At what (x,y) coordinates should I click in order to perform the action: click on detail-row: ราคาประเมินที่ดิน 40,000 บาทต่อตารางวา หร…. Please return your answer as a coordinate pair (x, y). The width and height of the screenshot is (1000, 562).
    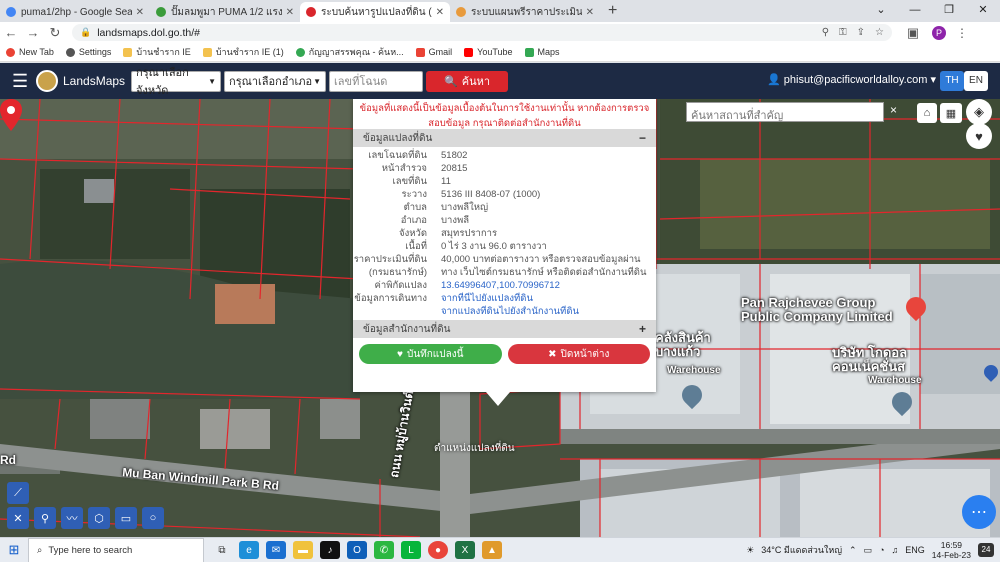
    Looking at the image, I should click on (497, 259).